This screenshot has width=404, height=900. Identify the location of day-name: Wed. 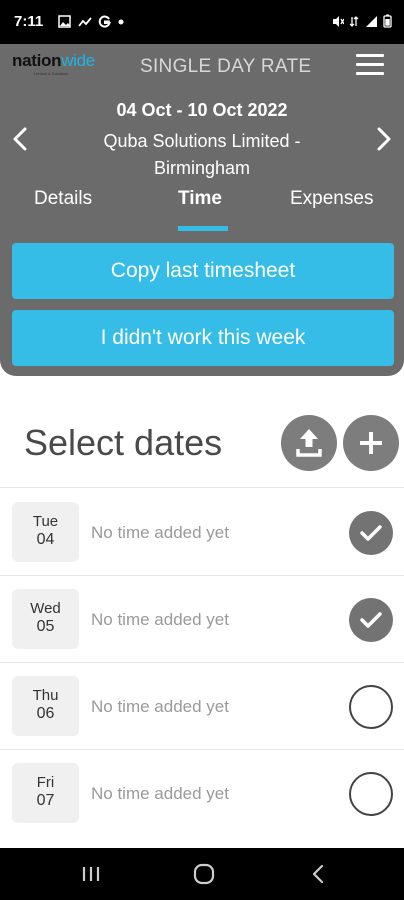
(45, 608).